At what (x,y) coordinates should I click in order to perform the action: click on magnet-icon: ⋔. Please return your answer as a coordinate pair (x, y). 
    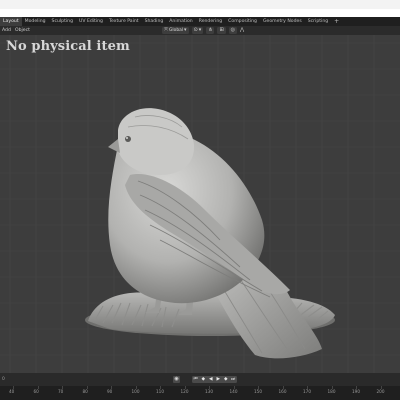
    Looking at the image, I should click on (210, 30).